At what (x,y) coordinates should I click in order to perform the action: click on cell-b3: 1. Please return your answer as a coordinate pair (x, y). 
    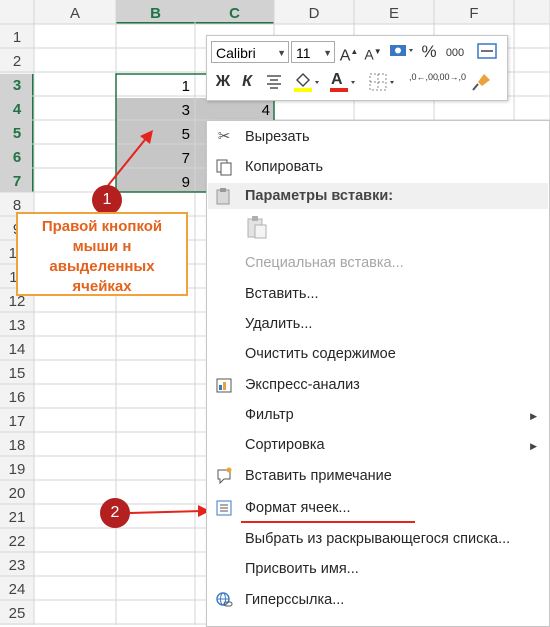
    Looking at the image, I should click on (170, 86).